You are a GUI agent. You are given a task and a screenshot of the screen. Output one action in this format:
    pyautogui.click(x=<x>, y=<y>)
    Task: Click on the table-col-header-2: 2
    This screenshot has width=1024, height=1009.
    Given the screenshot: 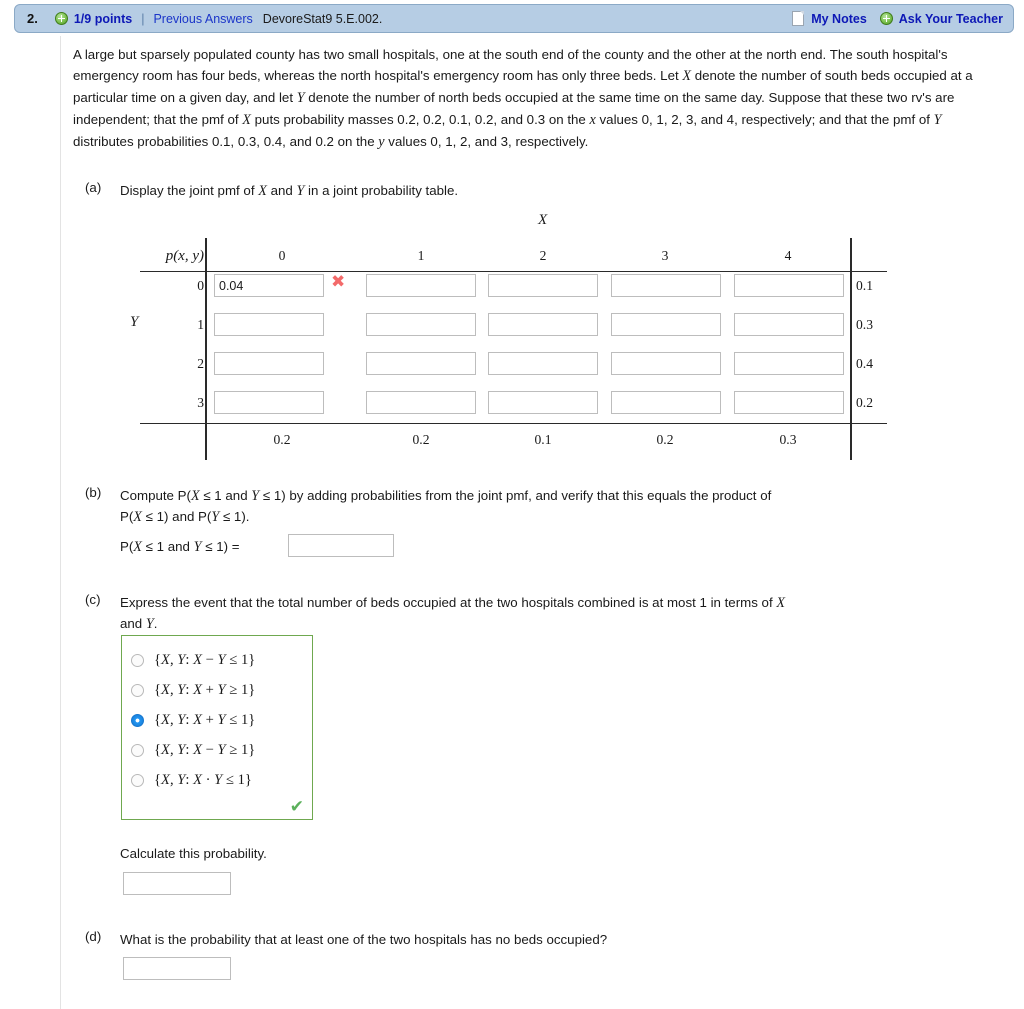 What is the action you would take?
    pyautogui.click(x=543, y=255)
    